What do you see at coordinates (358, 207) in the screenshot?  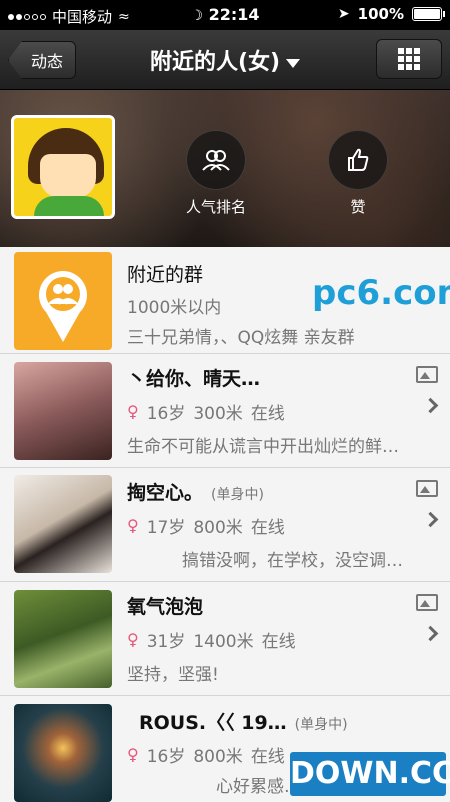 I see `like-label: 赞` at bounding box center [358, 207].